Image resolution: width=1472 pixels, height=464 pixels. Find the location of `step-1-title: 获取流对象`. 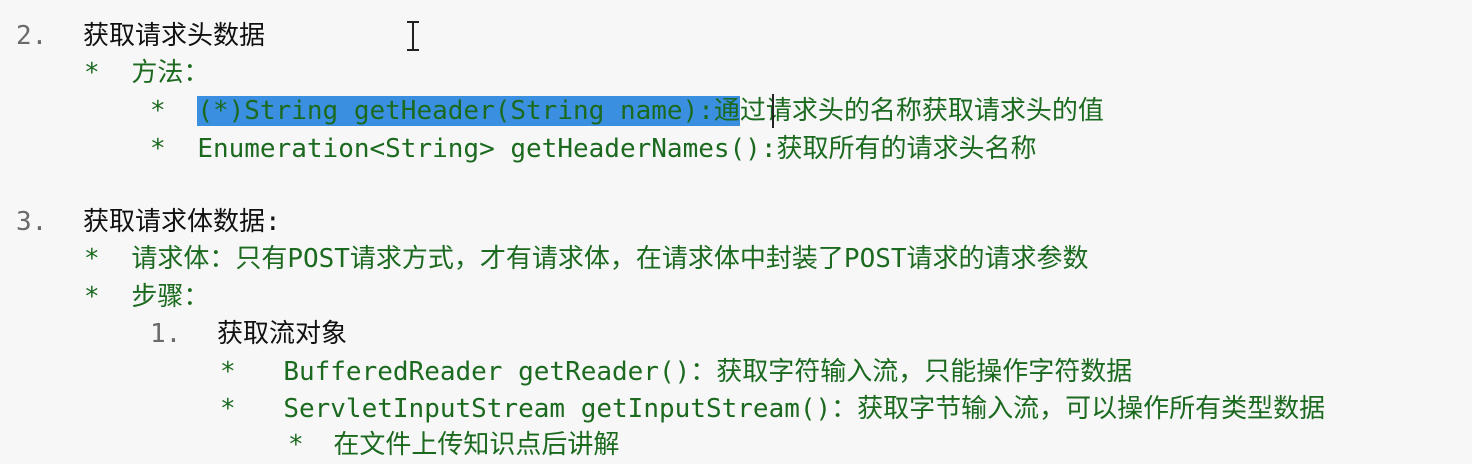

step-1-title: 获取流对象 is located at coordinates (281, 334).